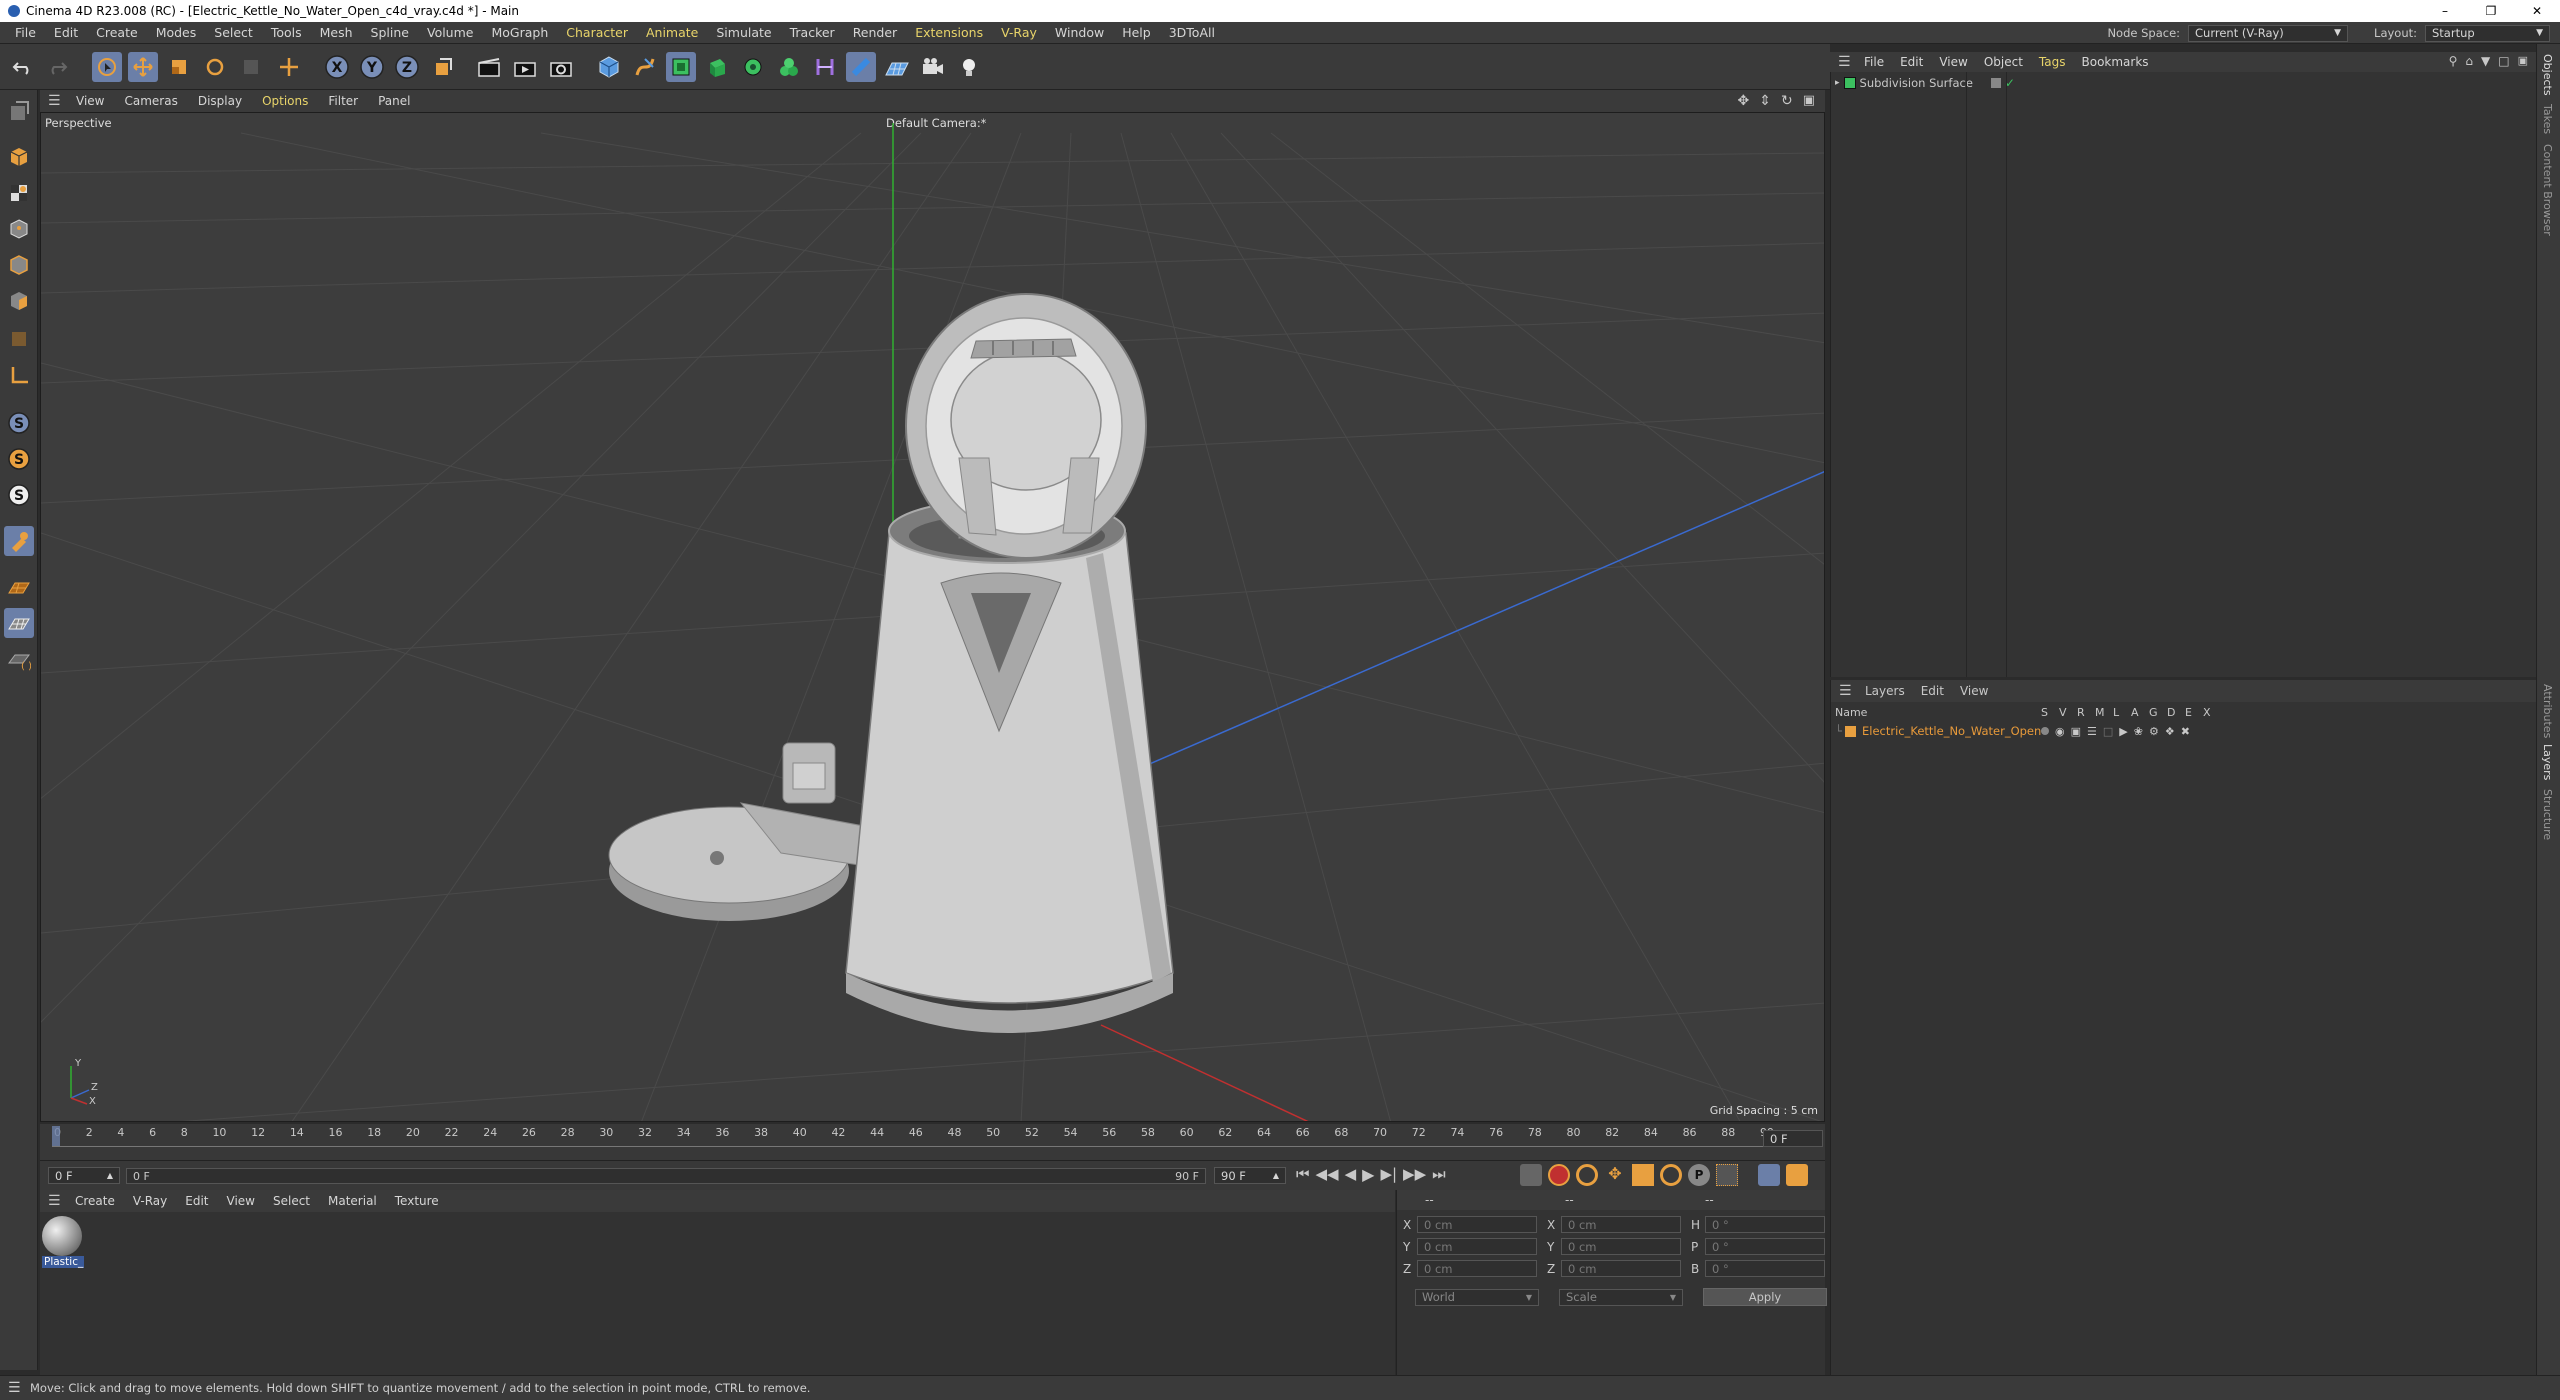 The image size is (2560, 1400). What do you see at coordinates (1136, 32) in the screenshot?
I see `menu-help: Help` at bounding box center [1136, 32].